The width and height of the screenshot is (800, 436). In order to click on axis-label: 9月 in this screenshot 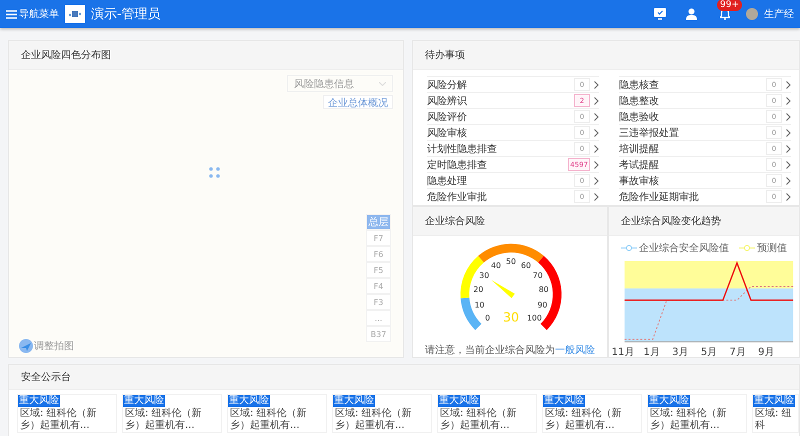, I will do `click(766, 351)`.